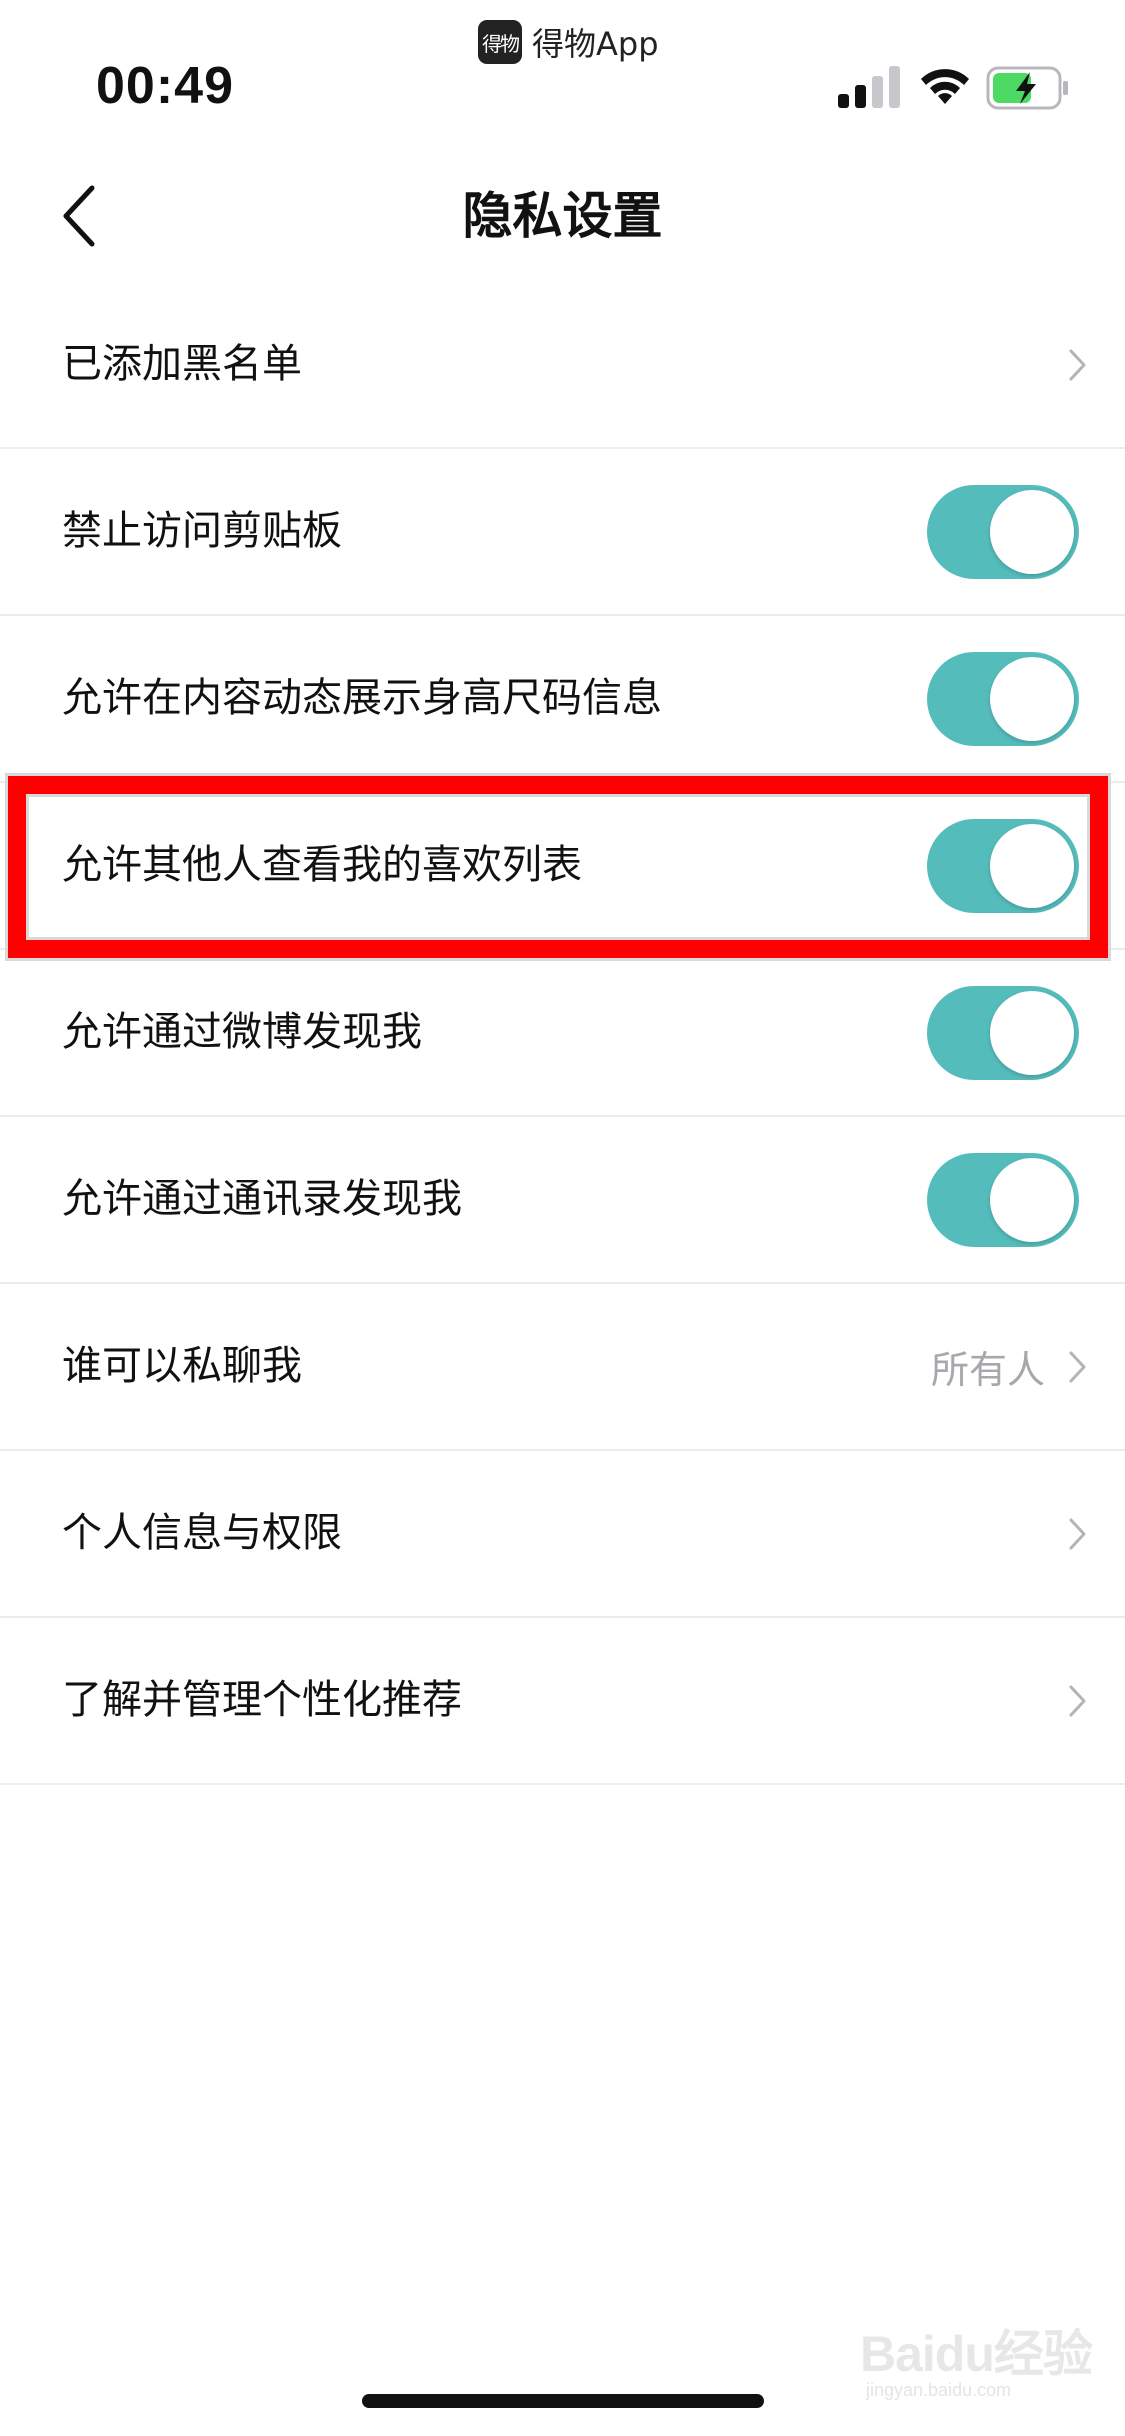  I want to click on row-label: 禁止访问剪贴板, so click(202, 531).